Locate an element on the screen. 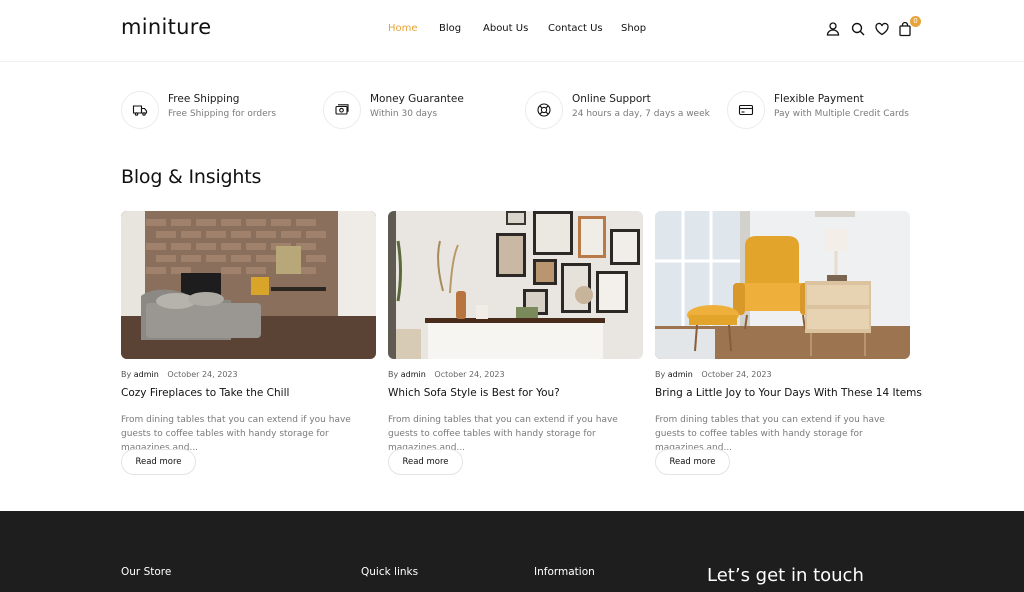 The width and height of the screenshot is (1024, 592). feature-subtitle: Pay with Multiple Credit Cards is located at coordinates (841, 114).